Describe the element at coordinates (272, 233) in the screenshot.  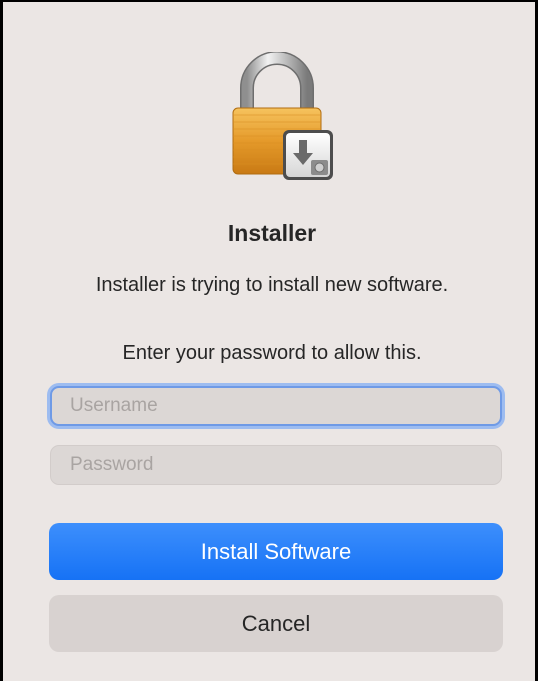
I see `dialog-title: Installer` at that location.